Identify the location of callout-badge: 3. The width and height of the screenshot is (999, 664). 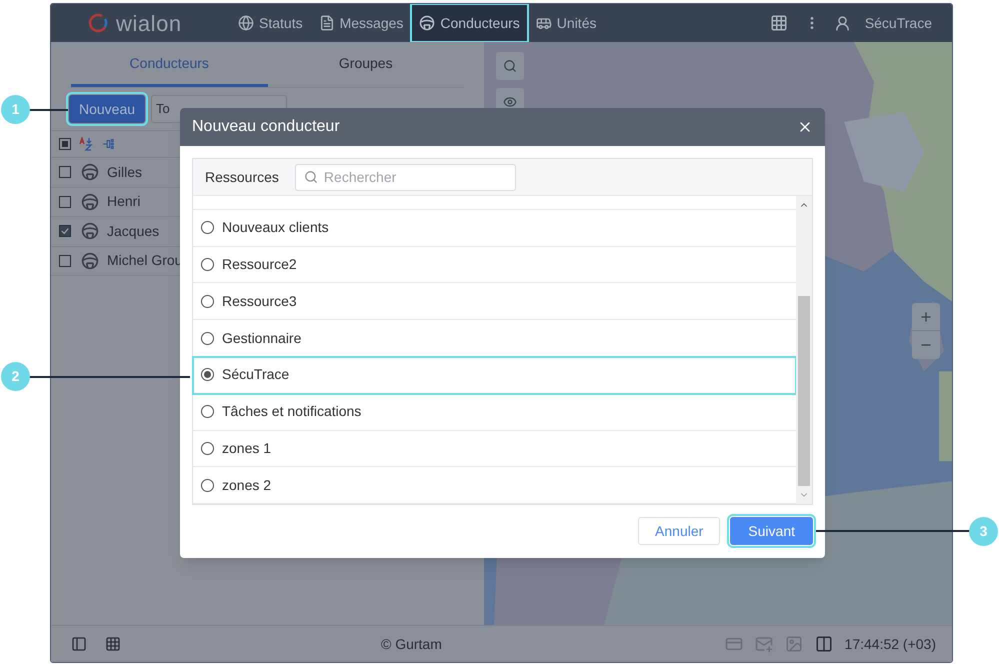
(983, 531).